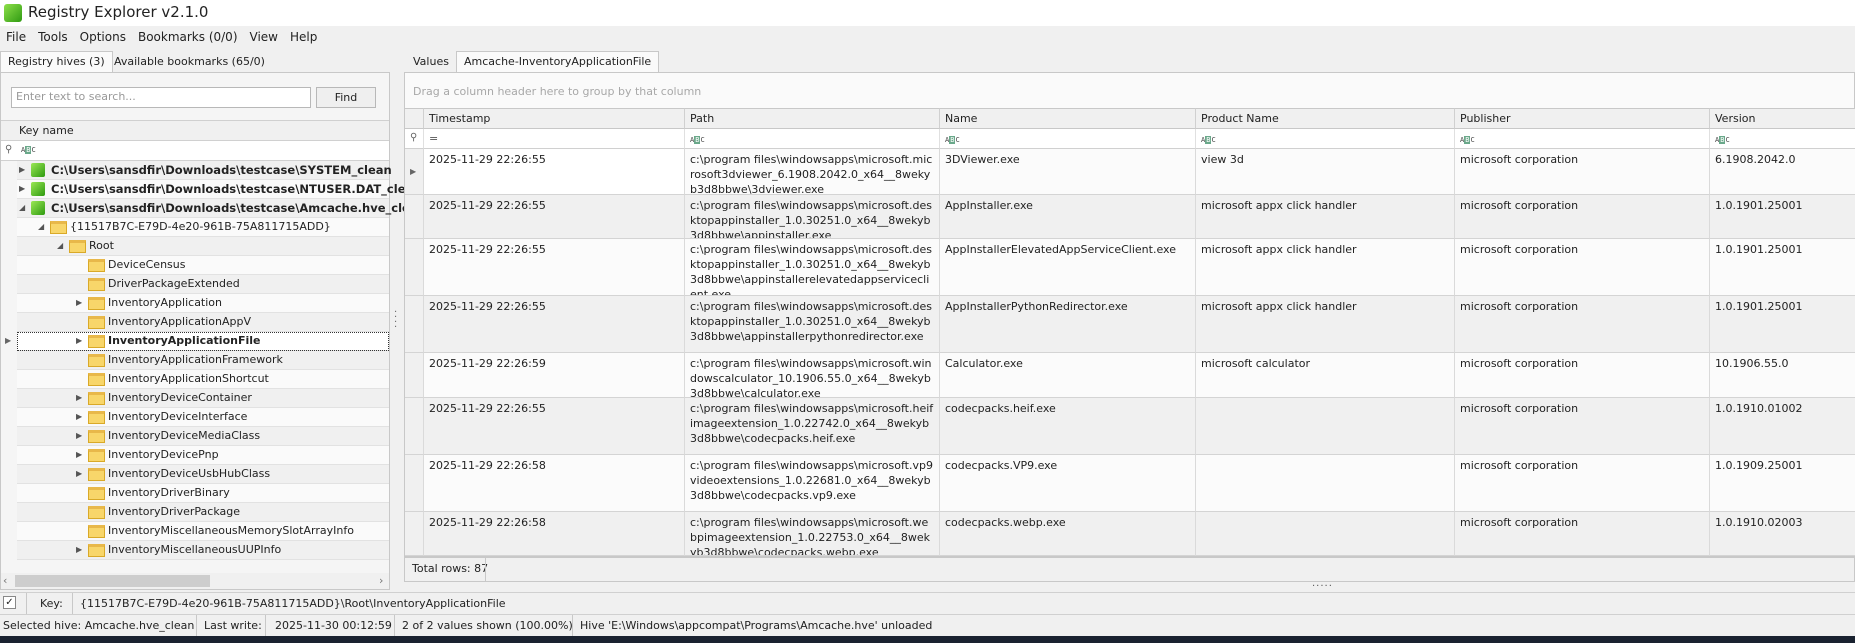 This screenshot has width=1855, height=643. Describe the element at coordinates (203, 284) in the screenshot. I see `tree-item: DriverPackageExtended` at that location.